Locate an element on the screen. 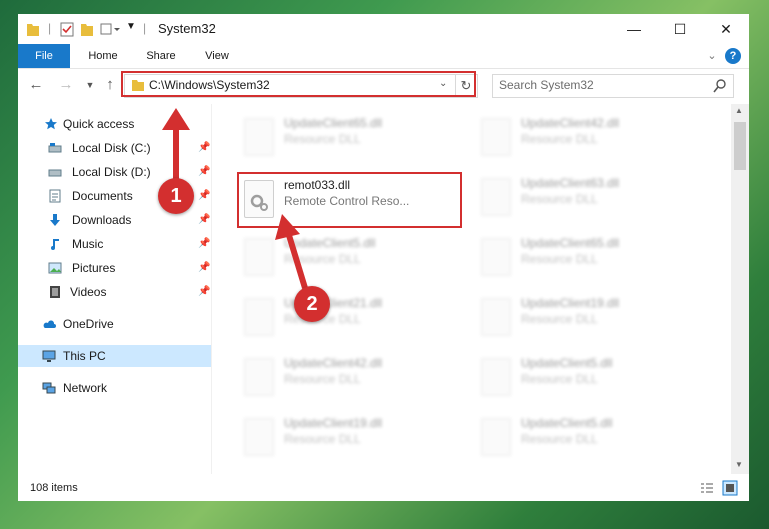 The image size is (769, 529). sidebar-item-onedrive: OneDrive is located at coordinates (114, 324).